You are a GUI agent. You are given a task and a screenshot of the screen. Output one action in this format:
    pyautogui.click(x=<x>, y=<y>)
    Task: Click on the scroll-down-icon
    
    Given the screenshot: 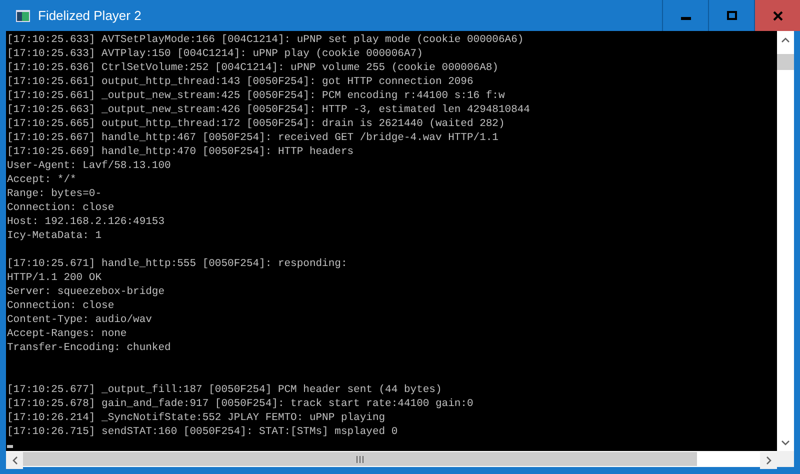 What is the action you would take?
    pyautogui.click(x=785, y=443)
    